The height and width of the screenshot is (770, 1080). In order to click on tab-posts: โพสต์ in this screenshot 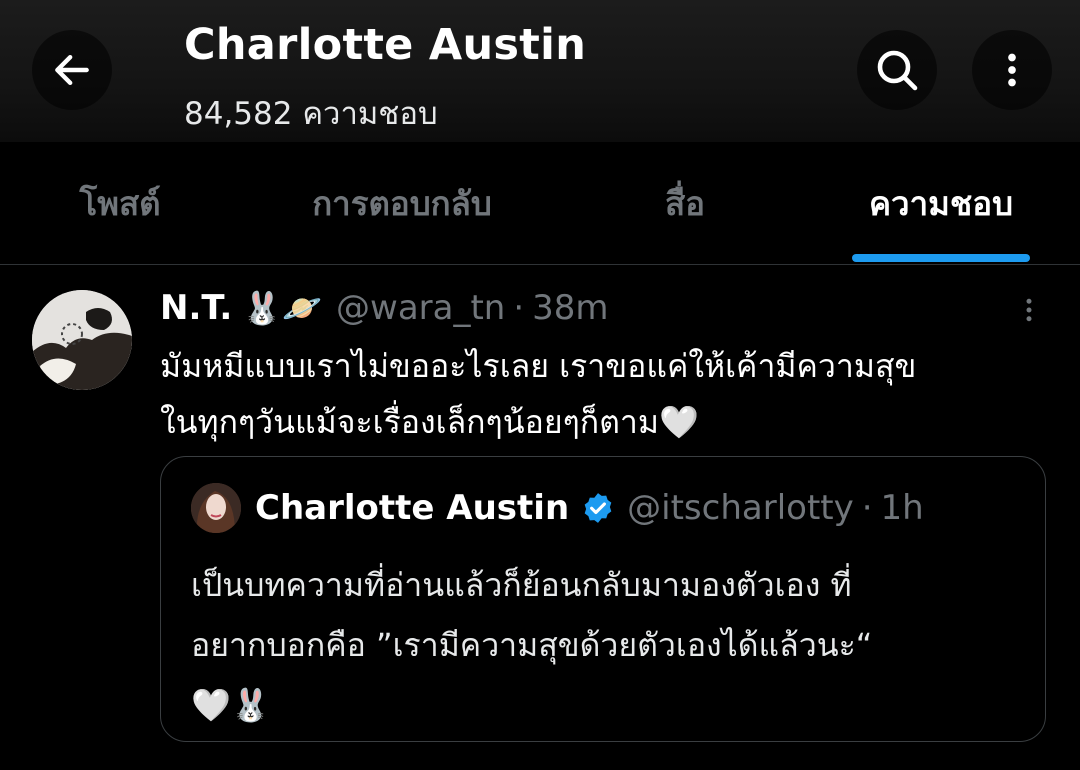, I will do `click(120, 203)`.